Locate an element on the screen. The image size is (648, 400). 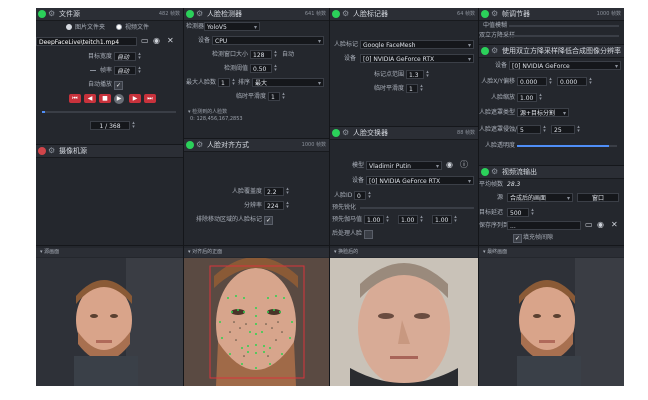
resolution-input: 224 is located at coordinates (274, 205).